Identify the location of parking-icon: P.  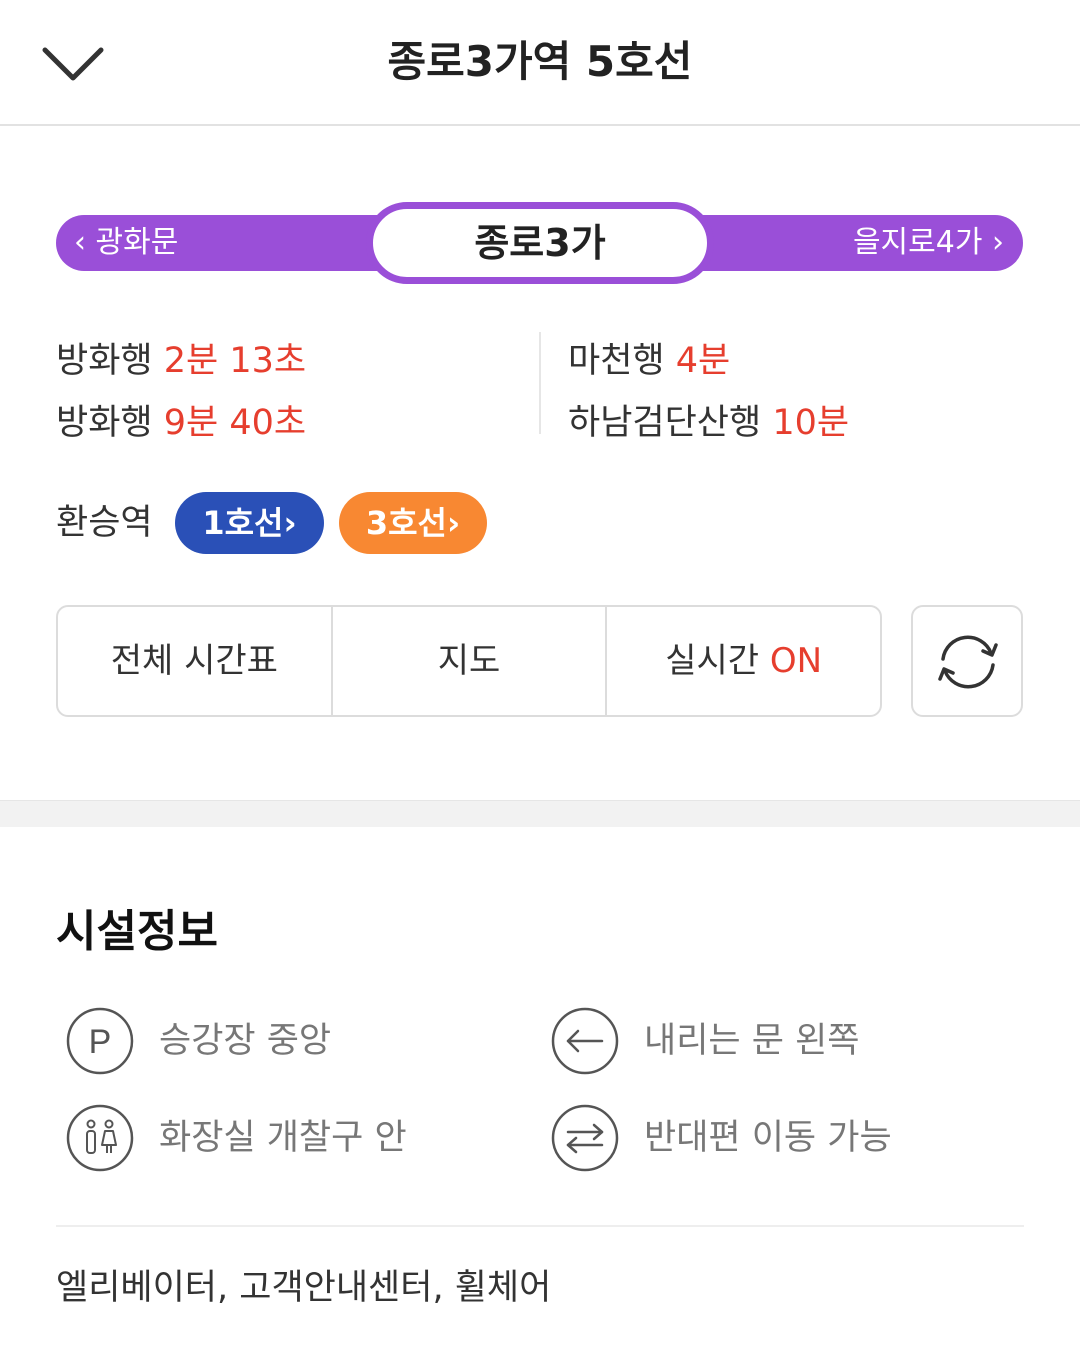
(100, 1041).